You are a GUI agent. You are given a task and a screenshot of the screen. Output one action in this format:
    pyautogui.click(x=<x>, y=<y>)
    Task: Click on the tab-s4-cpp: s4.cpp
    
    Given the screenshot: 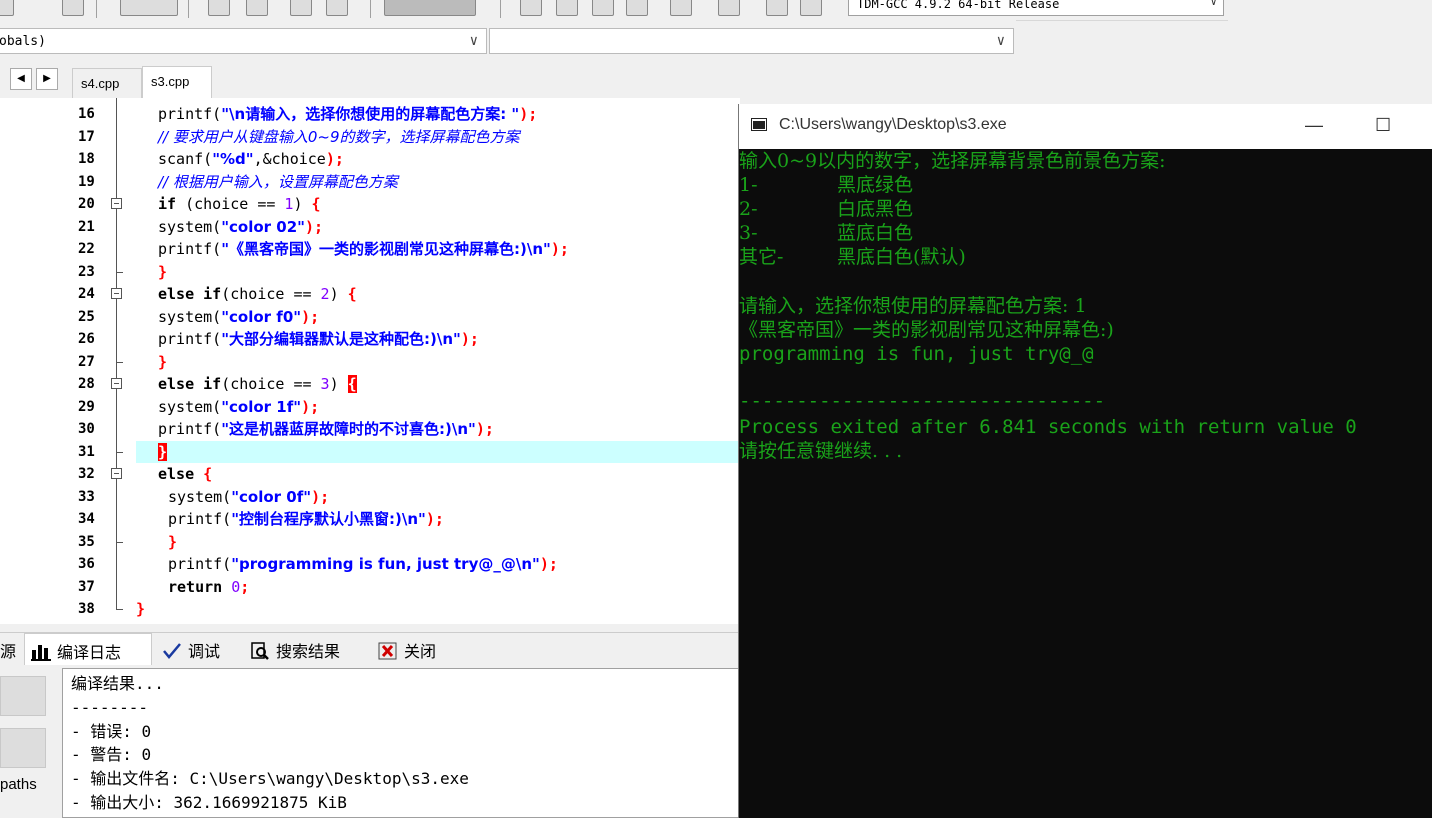 What is the action you would take?
    pyautogui.click(x=107, y=84)
    